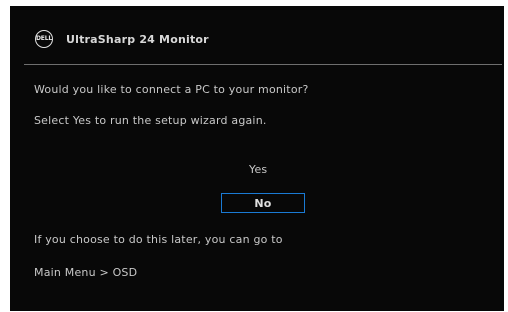  I want to click on dell-logo-icon: DELL, so click(44, 39).